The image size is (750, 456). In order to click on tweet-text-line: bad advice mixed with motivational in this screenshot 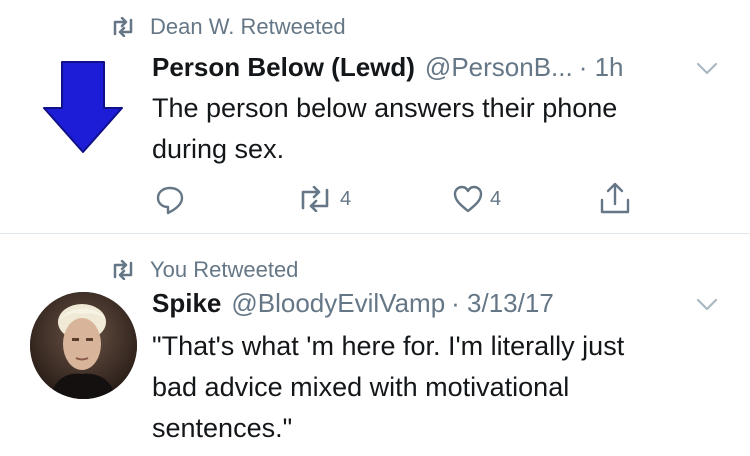, I will do `click(361, 387)`.